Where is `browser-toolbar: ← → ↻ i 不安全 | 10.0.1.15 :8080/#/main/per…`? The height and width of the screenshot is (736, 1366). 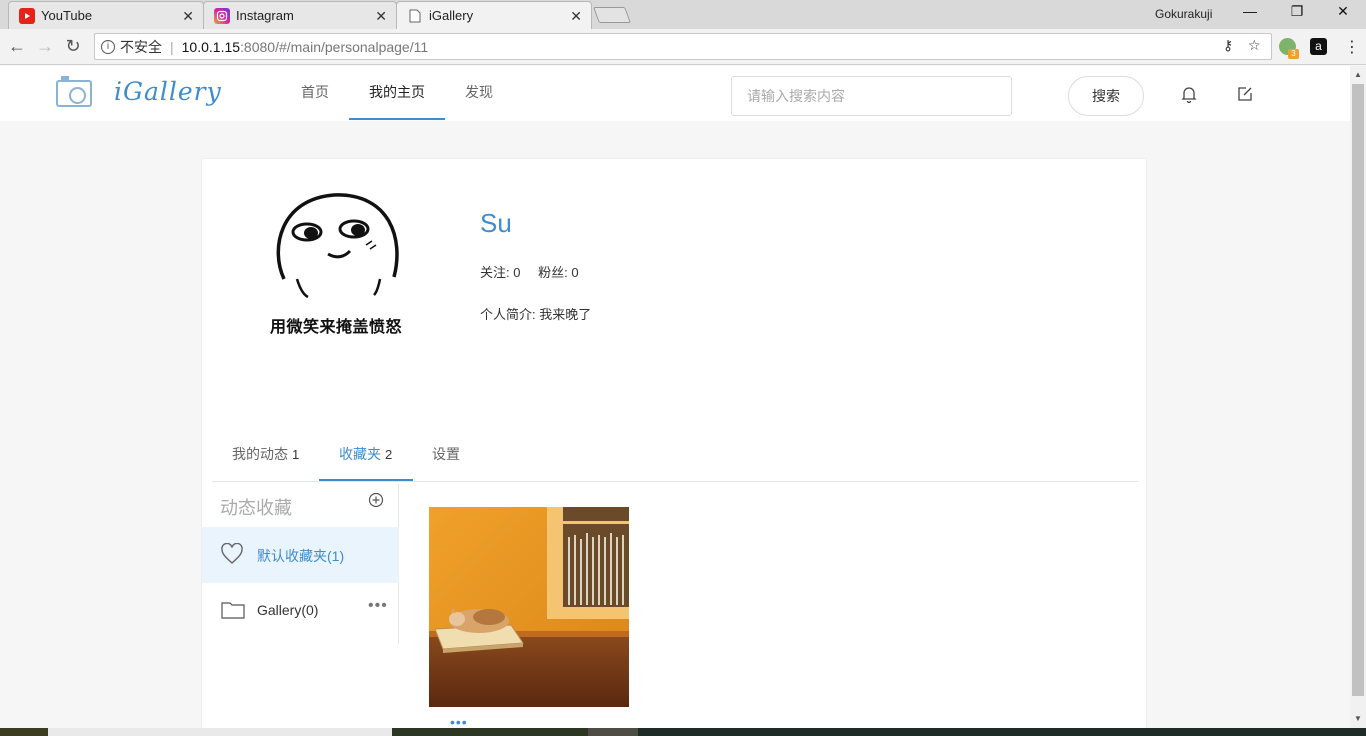
browser-toolbar: ← → ↻ i 不安全 | 10.0.1.15 :8080/#/main/per… is located at coordinates (683, 47).